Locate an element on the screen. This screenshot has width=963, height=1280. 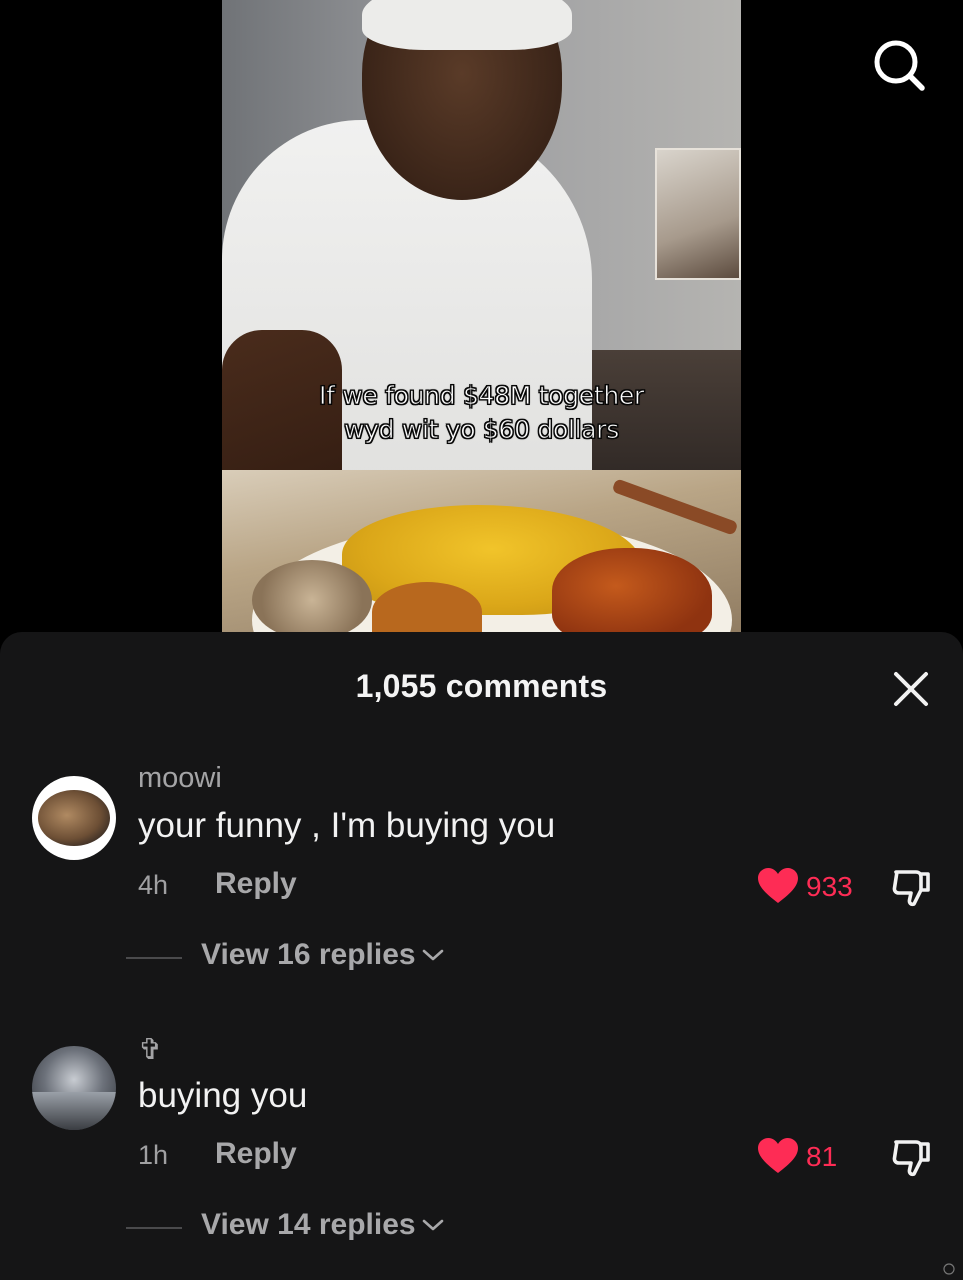
view-replies-button: View 14 replies is located at coordinates (322, 1225).